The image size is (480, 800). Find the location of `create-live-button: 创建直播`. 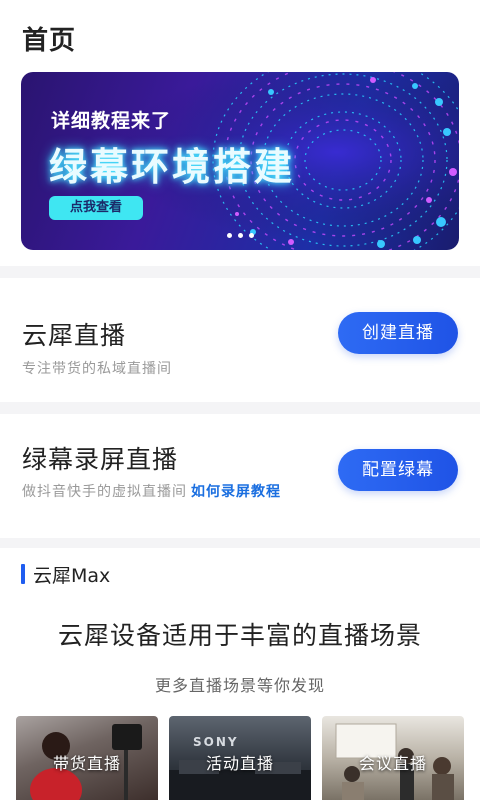

create-live-button: 创建直播 is located at coordinates (398, 333).